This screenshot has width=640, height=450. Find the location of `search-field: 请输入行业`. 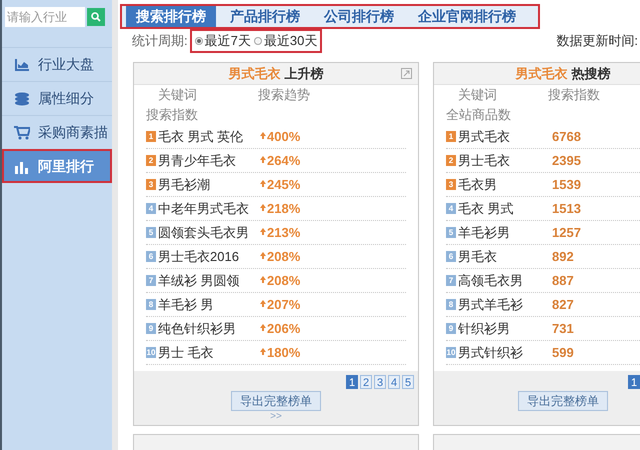

search-field: 请输入行业 is located at coordinates (45, 17).